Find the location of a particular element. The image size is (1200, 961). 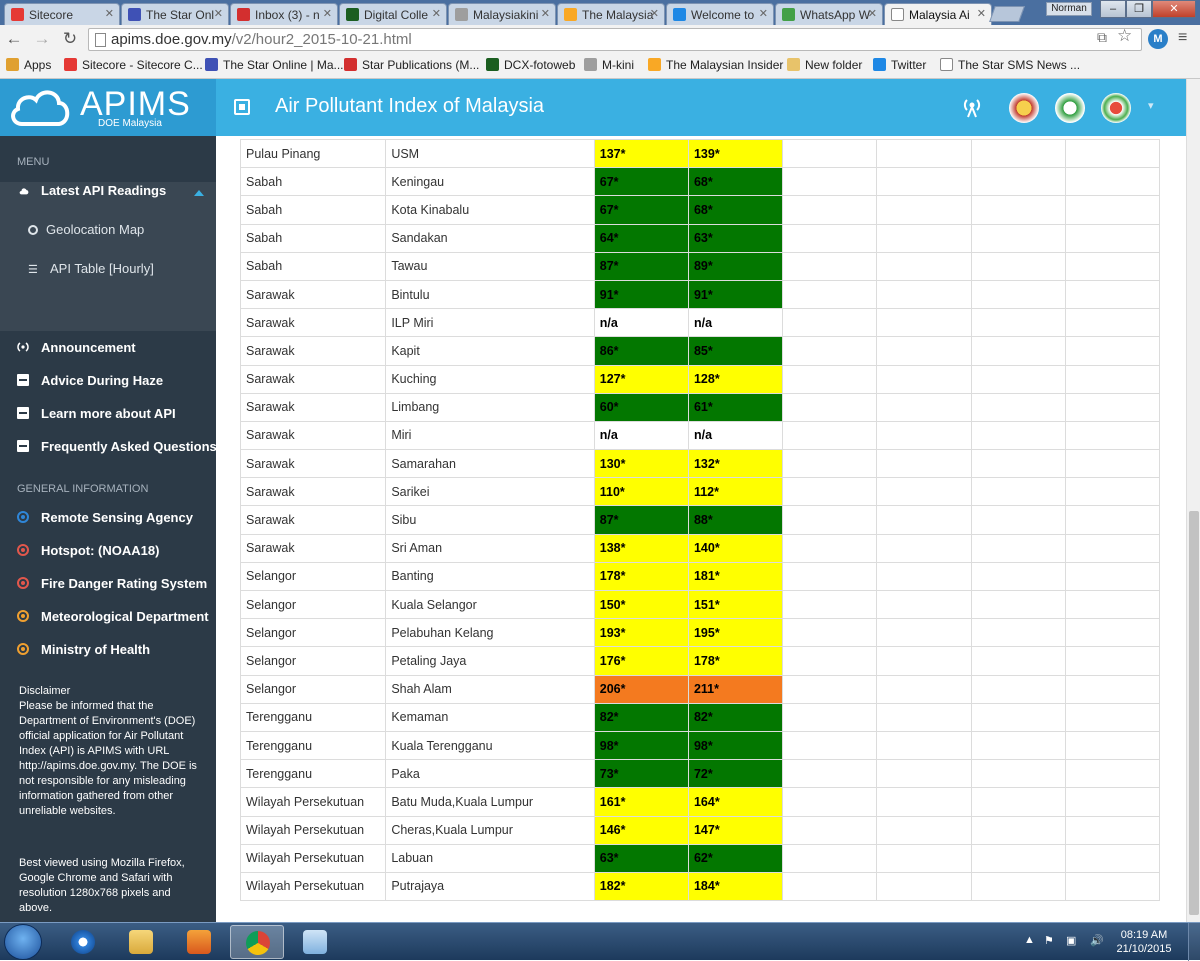

malaysia-crest-icon is located at coordinates (1024, 108).